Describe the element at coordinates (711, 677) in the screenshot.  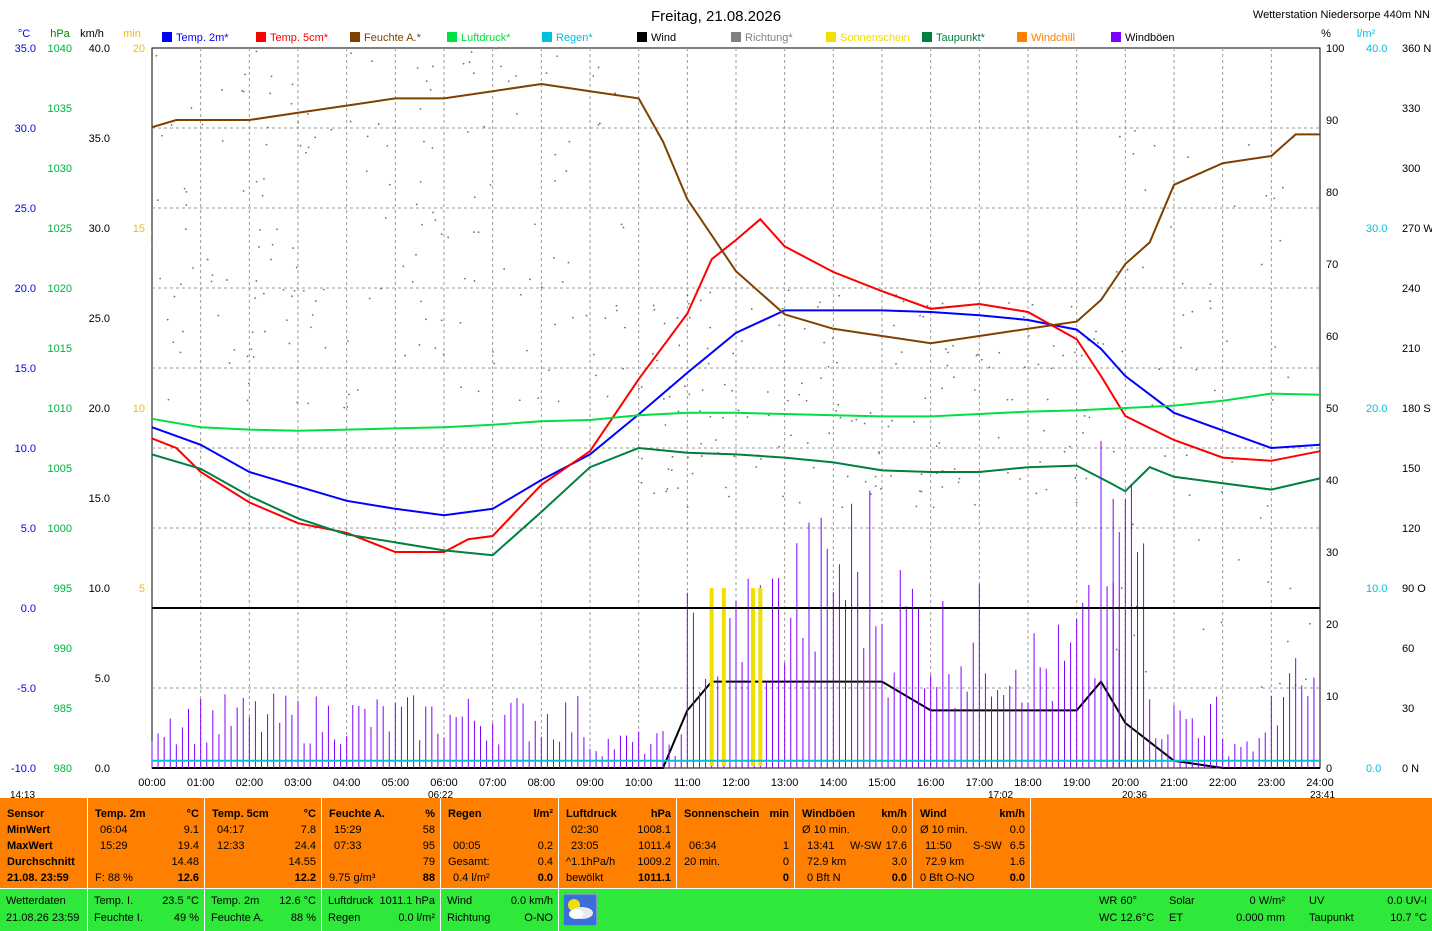
I see `sunshine-bar` at that location.